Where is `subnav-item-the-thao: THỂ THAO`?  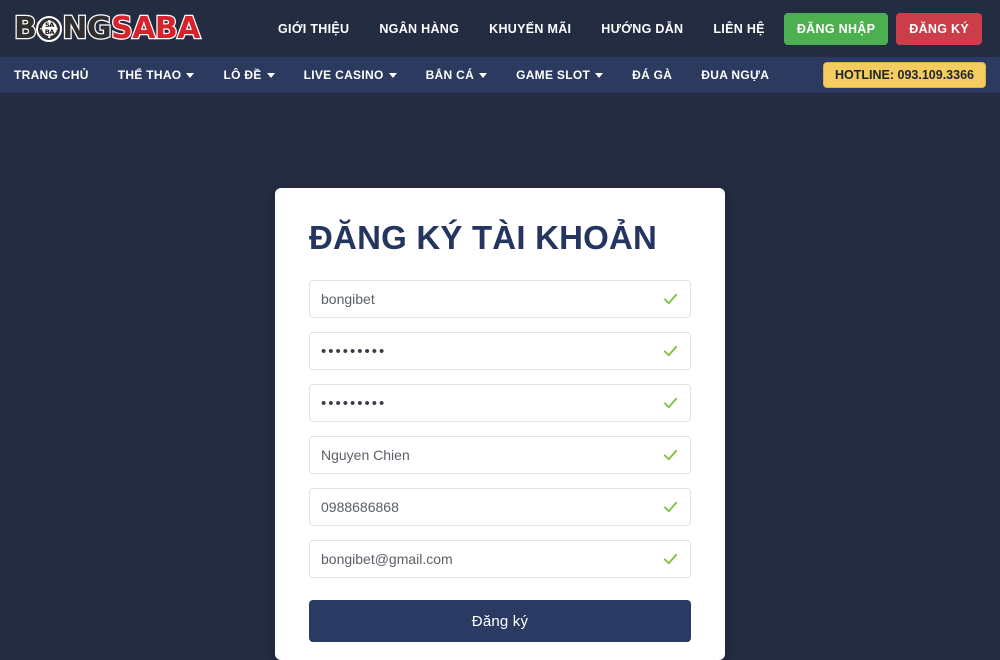
subnav-item-the-thao: THỂ THAO is located at coordinates (156, 75).